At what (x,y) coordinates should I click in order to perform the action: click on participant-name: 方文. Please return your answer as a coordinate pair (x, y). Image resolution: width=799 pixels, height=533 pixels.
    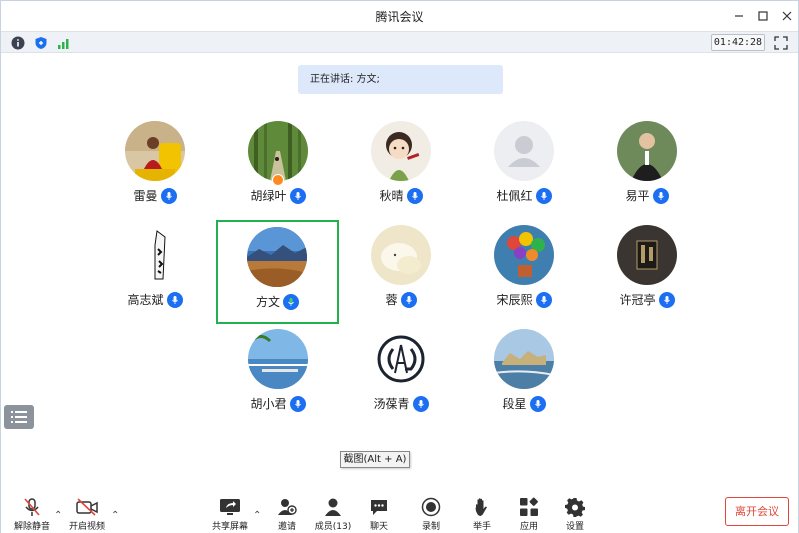
    Looking at the image, I should click on (267, 302).